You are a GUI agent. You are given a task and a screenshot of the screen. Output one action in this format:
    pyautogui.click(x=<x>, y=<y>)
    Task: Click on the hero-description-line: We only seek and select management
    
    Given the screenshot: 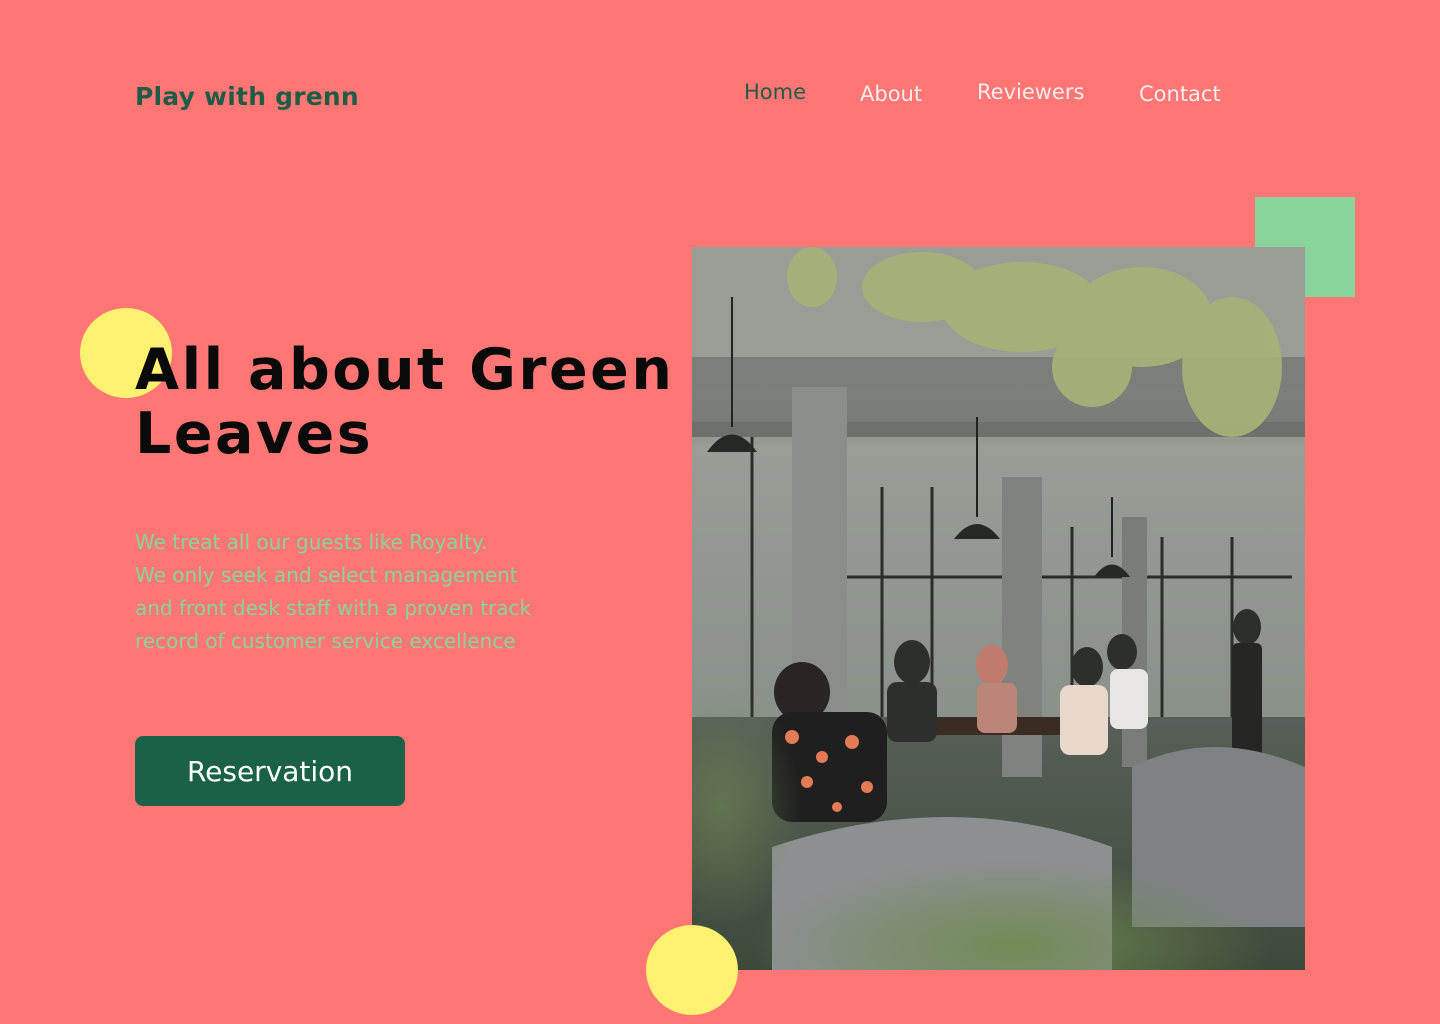 What is the action you would take?
    pyautogui.click(x=326, y=575)
    